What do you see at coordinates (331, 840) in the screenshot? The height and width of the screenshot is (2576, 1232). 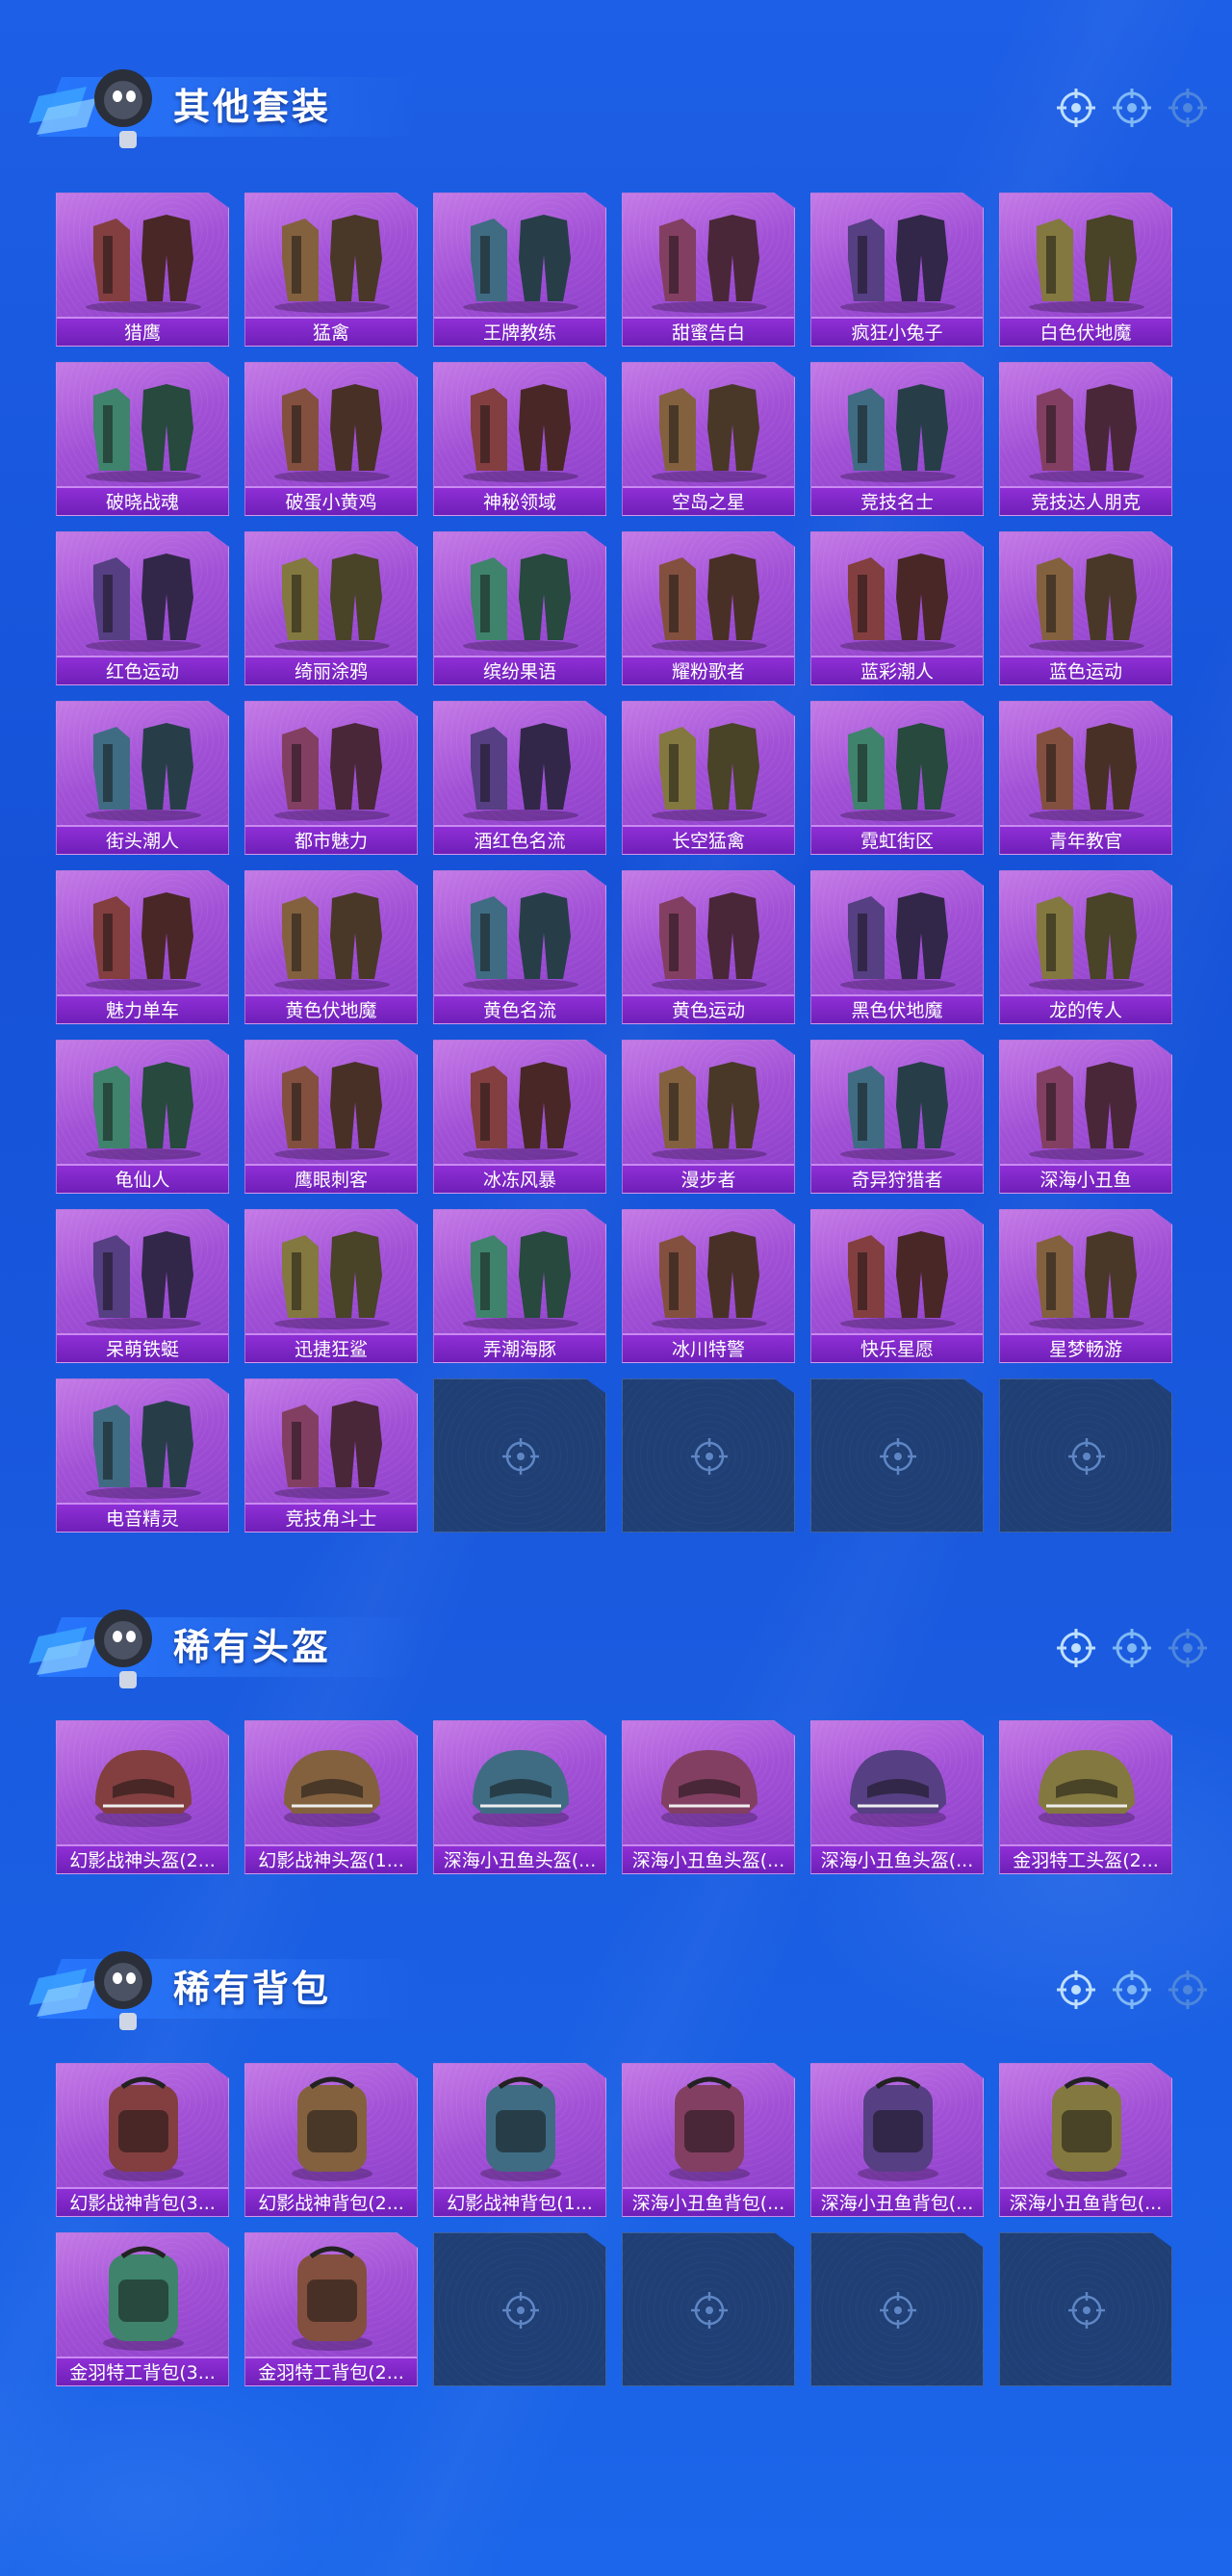 I see `item-label: 都市魅力` at bounding box center [331, 840].